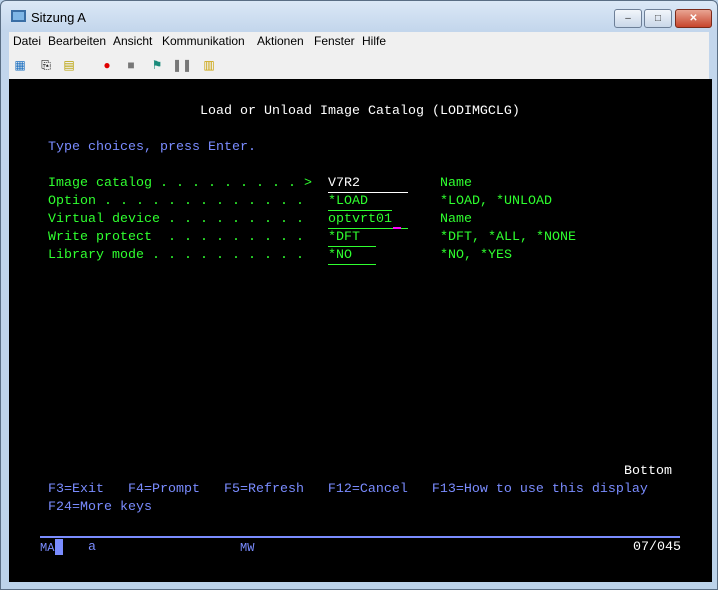 This screenshot has height=590, width=718. Describe the element at coordinates (203, 41) in the screenshot. I see `menu-kommunikation: Kommunikation` at that location.